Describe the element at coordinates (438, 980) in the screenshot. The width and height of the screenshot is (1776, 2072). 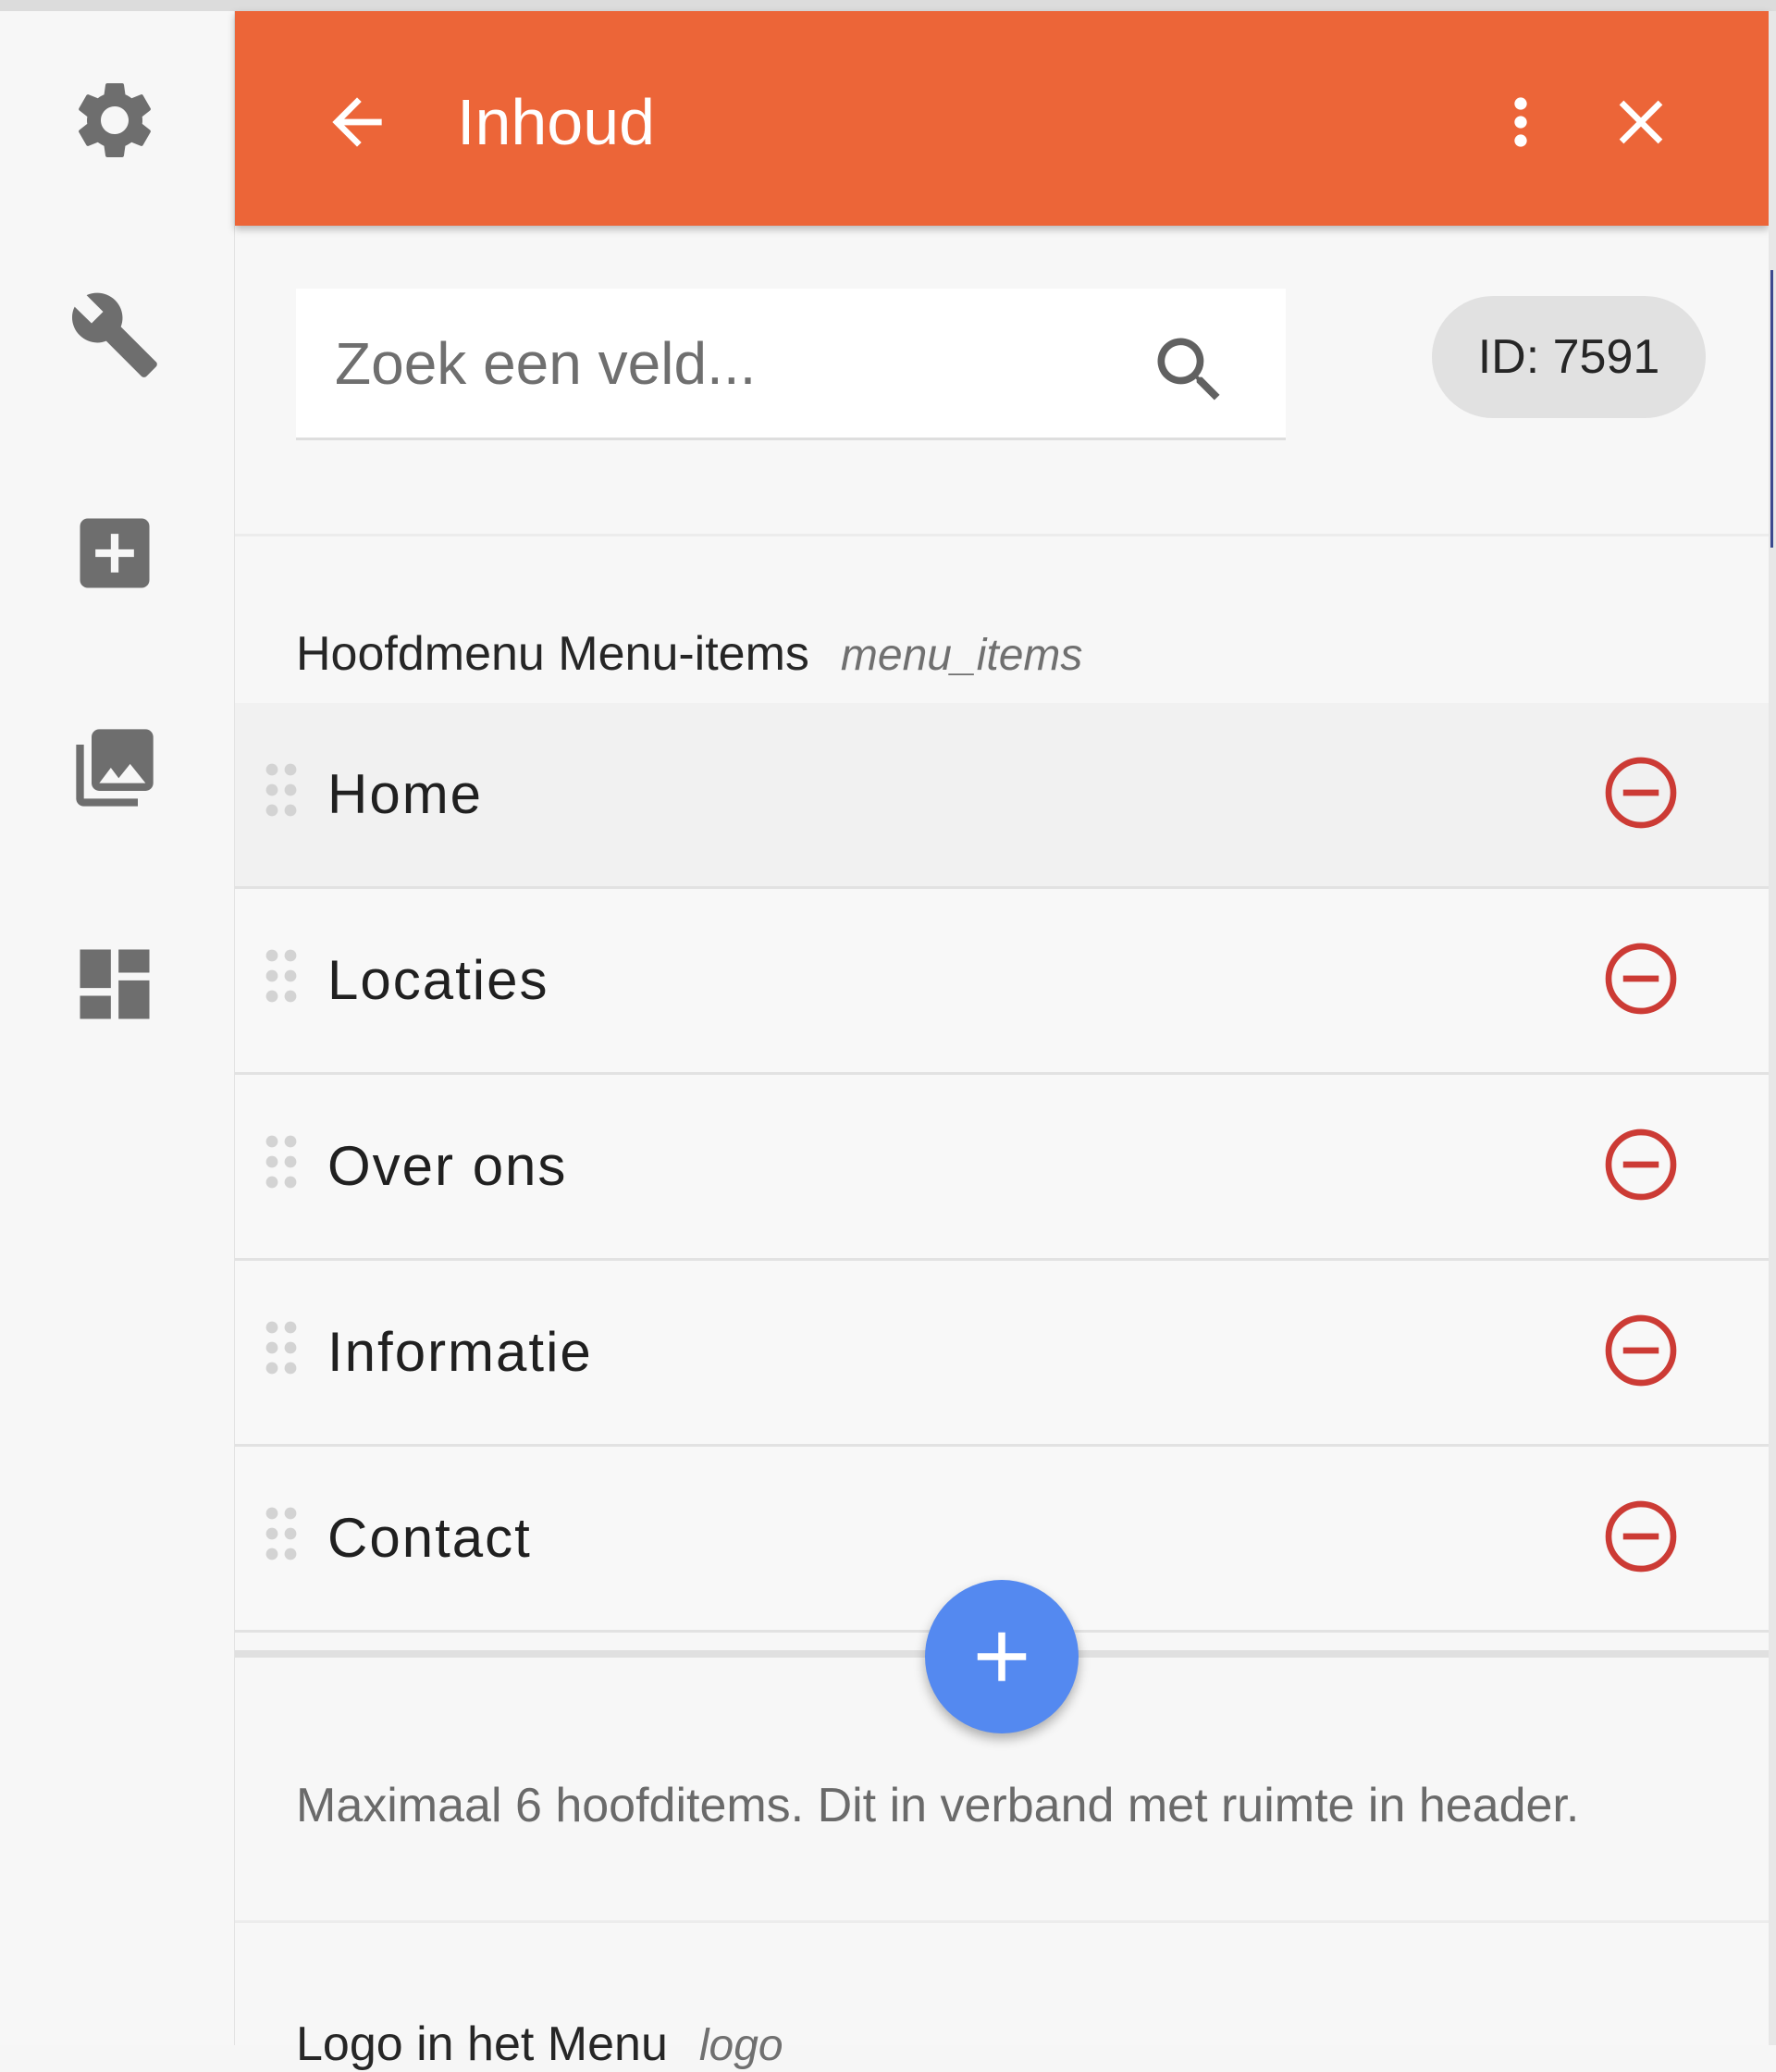
I see `menu-item-label: Locaties` at that location.